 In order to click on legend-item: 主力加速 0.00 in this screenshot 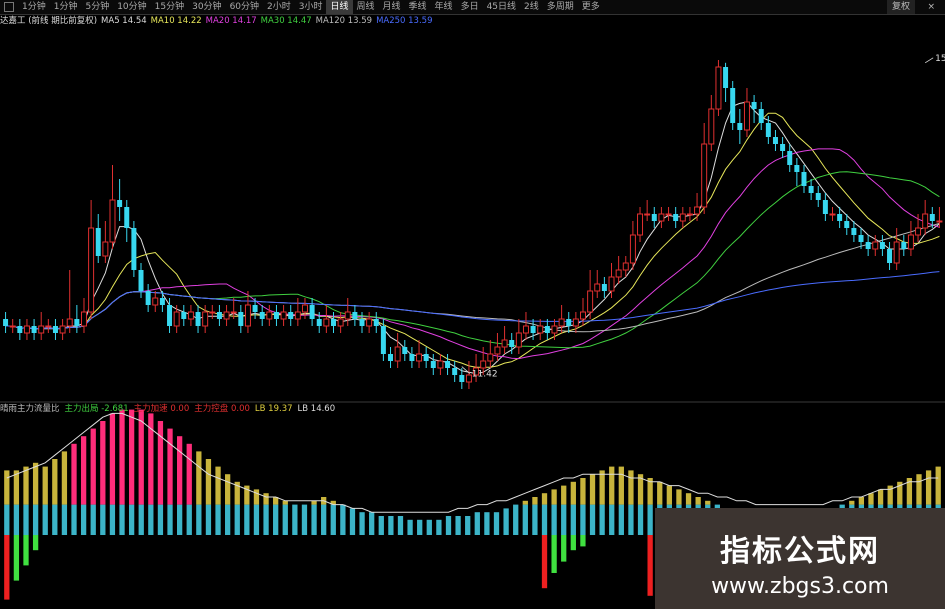, I will do `click(161, 409)`.